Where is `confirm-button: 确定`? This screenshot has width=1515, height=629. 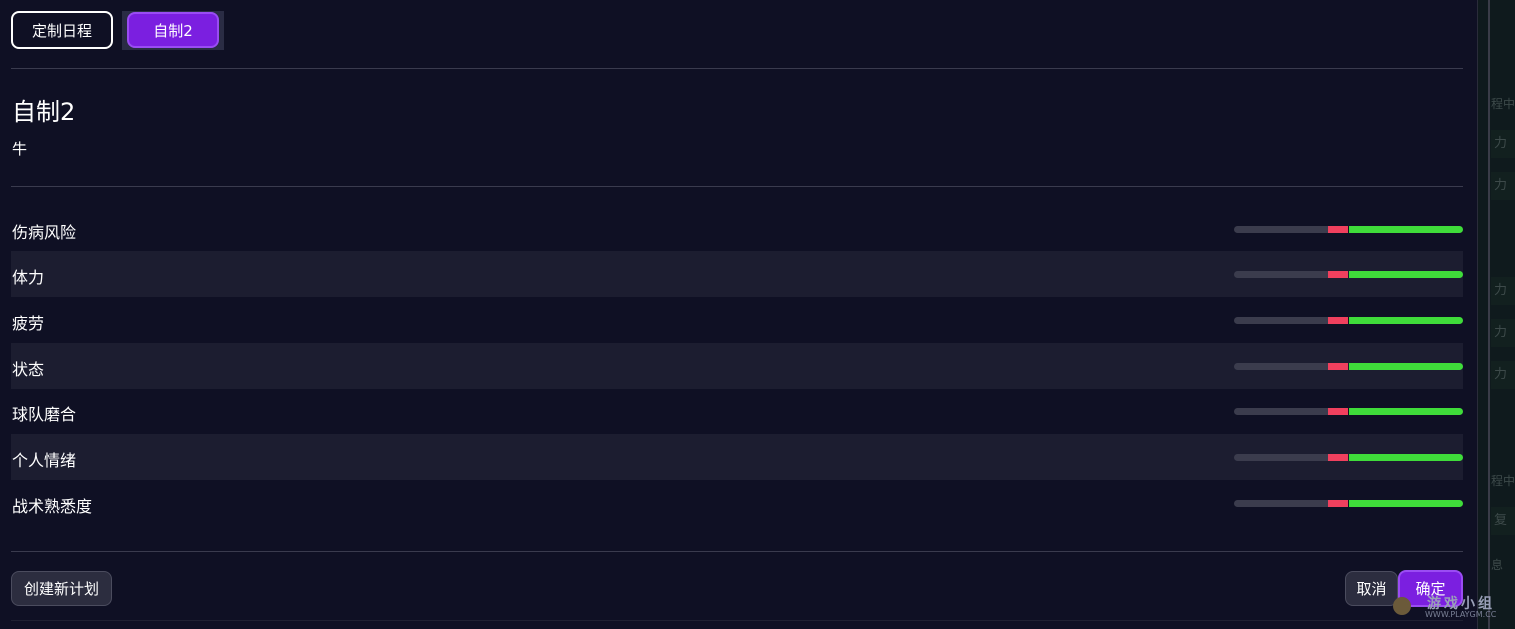 confirm-button: 确定 is located at coordinates (1430, 588).